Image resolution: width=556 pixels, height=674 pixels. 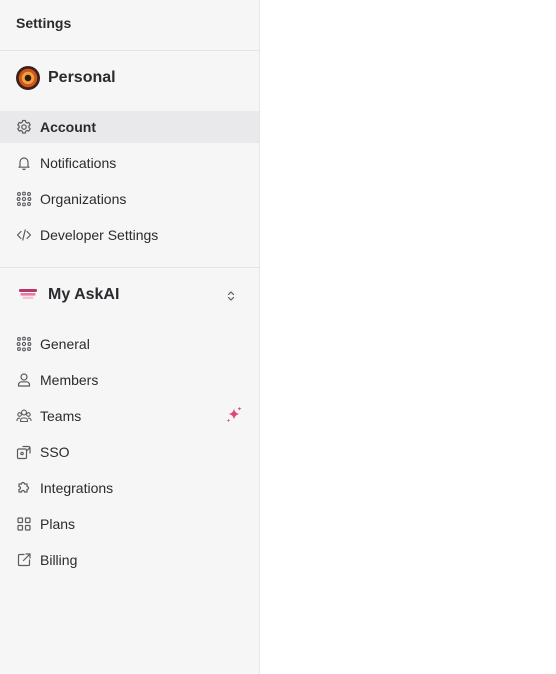 I want to click on sidebar-item-label: Developer Settings, so click(x=99, y=235).